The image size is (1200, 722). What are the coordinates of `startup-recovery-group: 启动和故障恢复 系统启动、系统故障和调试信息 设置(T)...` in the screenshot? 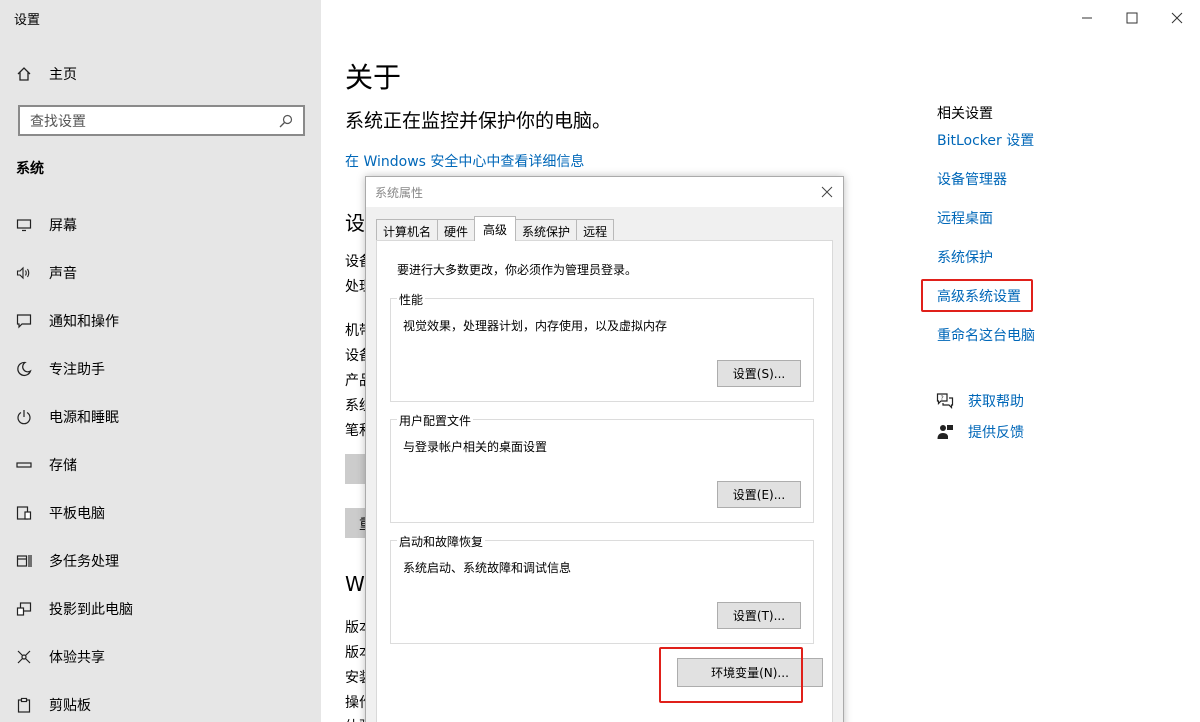 It's located at (602, 588).